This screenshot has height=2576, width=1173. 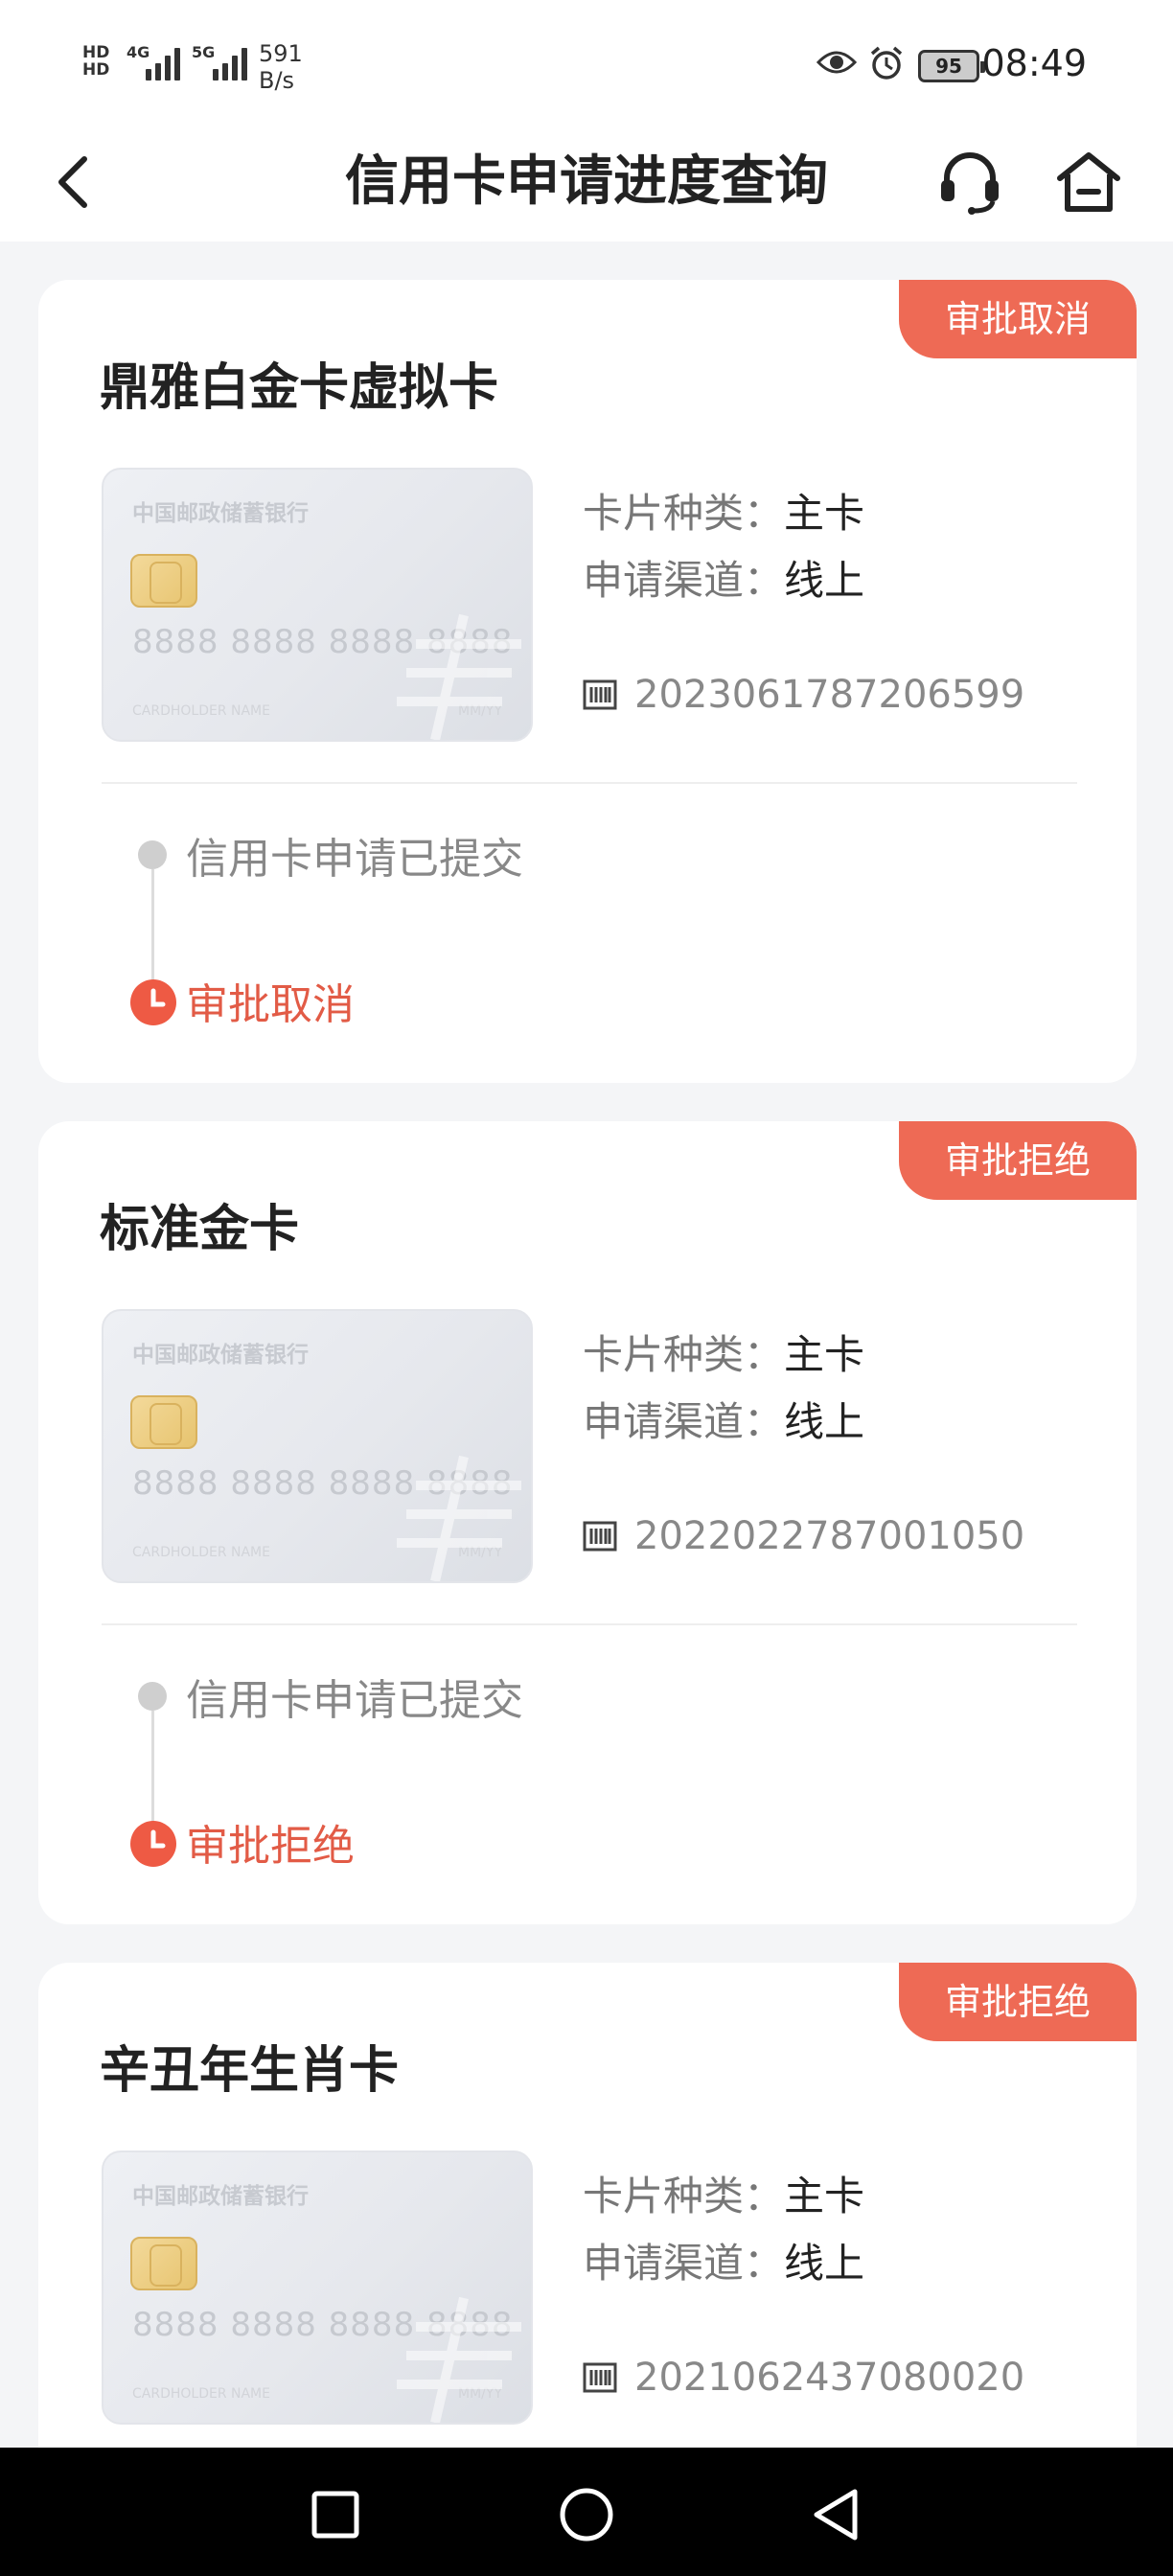 What do you see at coordinates (96, 62) in the screenshot?
I see `hd-indicator: HD HD` at bounding box center [96, 62].